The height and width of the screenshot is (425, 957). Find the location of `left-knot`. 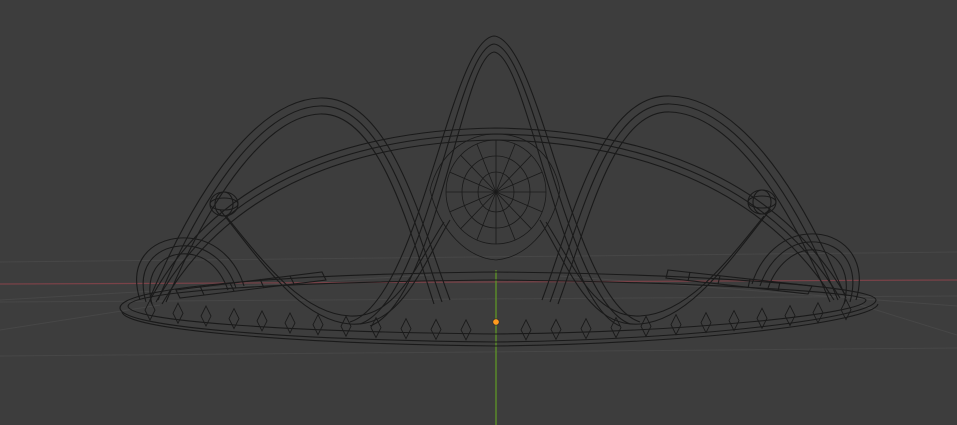

left-knot is located at coordinates (224, 204).